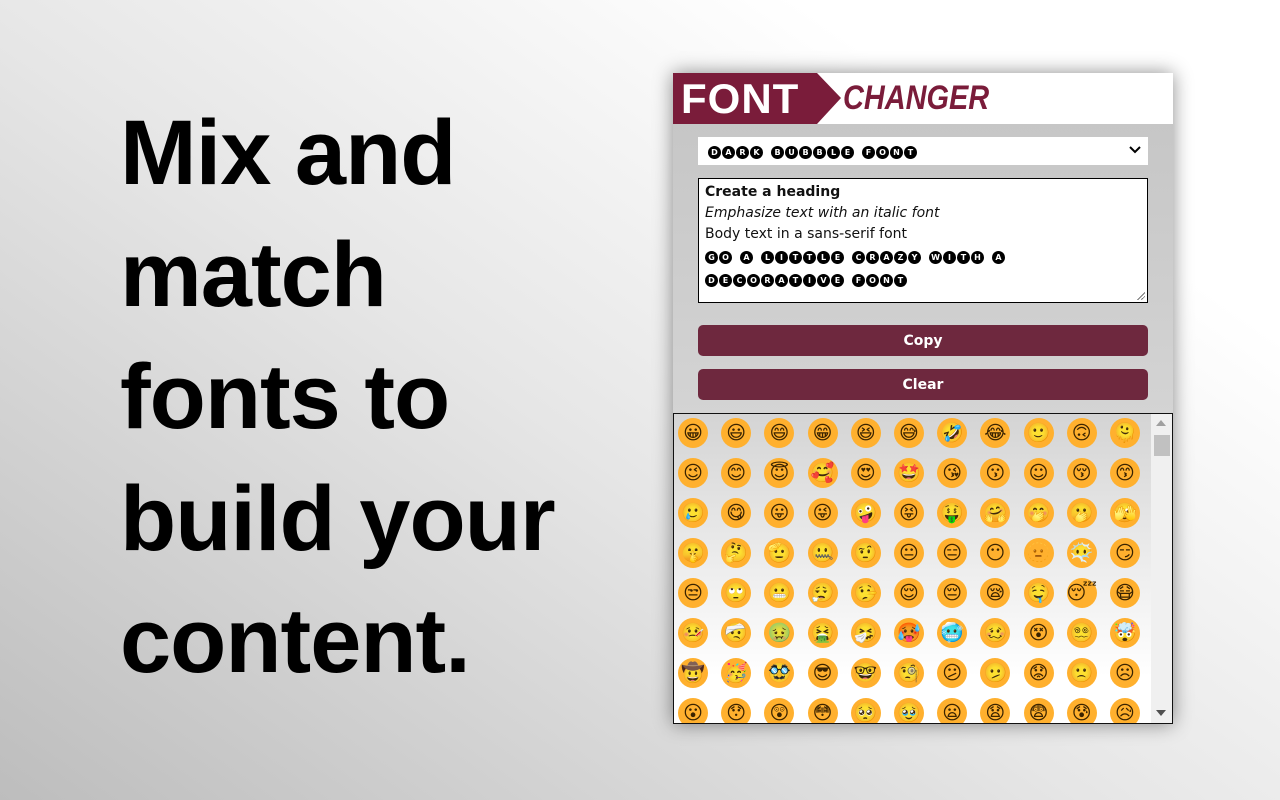 The height and width of the screenshot is (800, 1280). Describe the element at coordinates (865, 673) in the screenshot. I see `emoji-button: 🤓` at that location.